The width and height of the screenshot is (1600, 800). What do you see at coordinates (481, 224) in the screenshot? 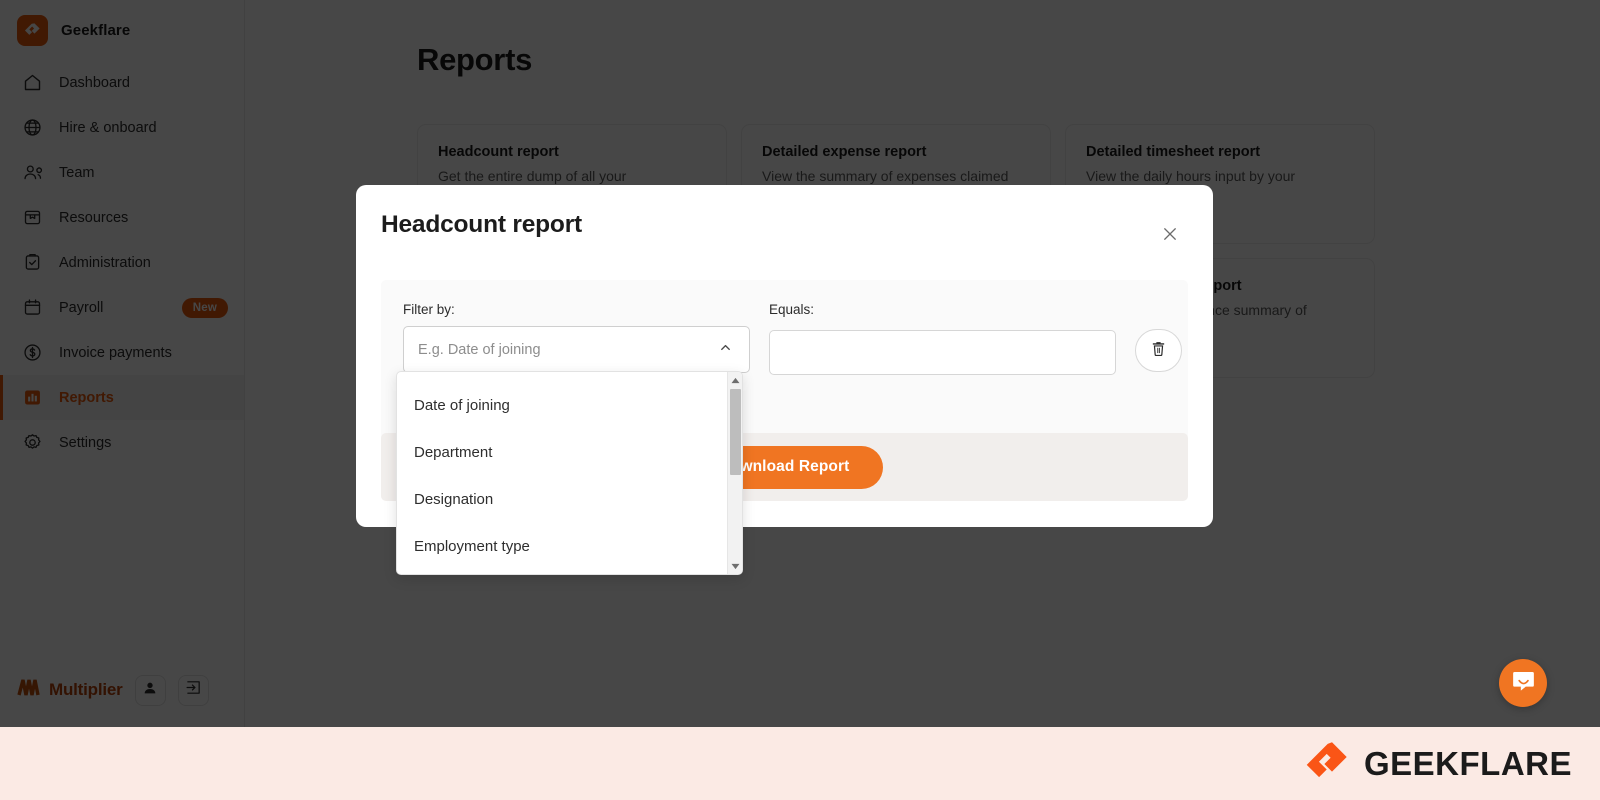
I see `modal-title: Headcount report` at bounding box center [481, 224].